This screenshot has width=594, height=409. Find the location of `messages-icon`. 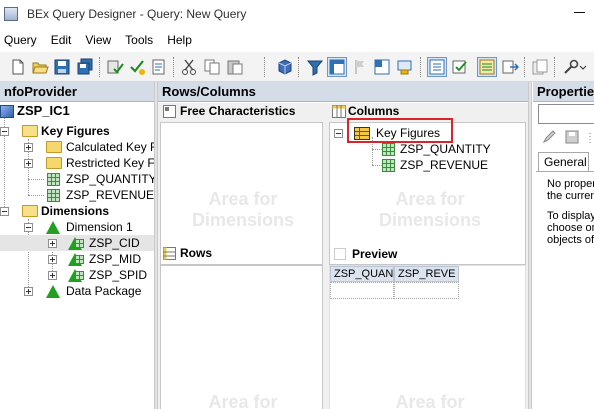

messages-icon is located at coordinates (460, 67).